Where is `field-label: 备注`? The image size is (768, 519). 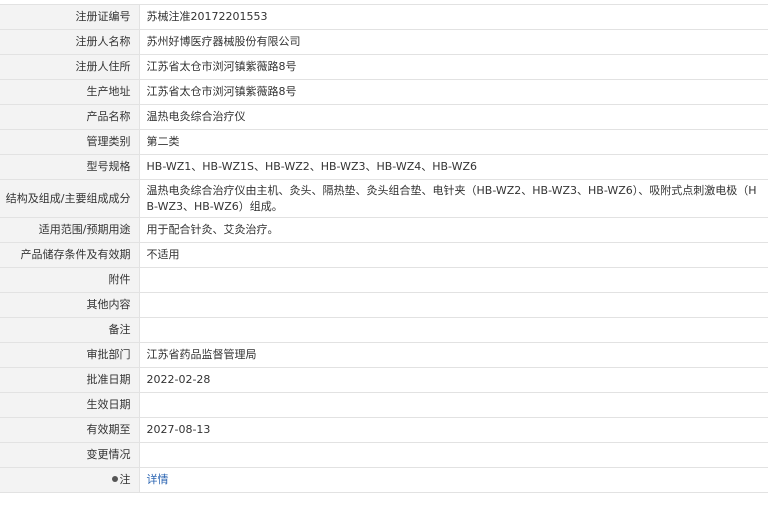 field-label: 备注 is located at coordinates (70, 330).